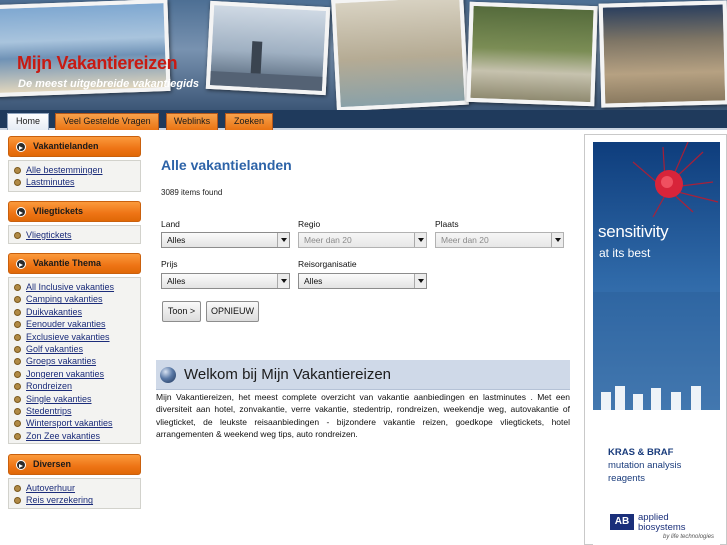  What do you see at coordinates (49, 411) in the screenshot?
I see `sidebar-link: Stedentrips` at bounding box center [49, 411].